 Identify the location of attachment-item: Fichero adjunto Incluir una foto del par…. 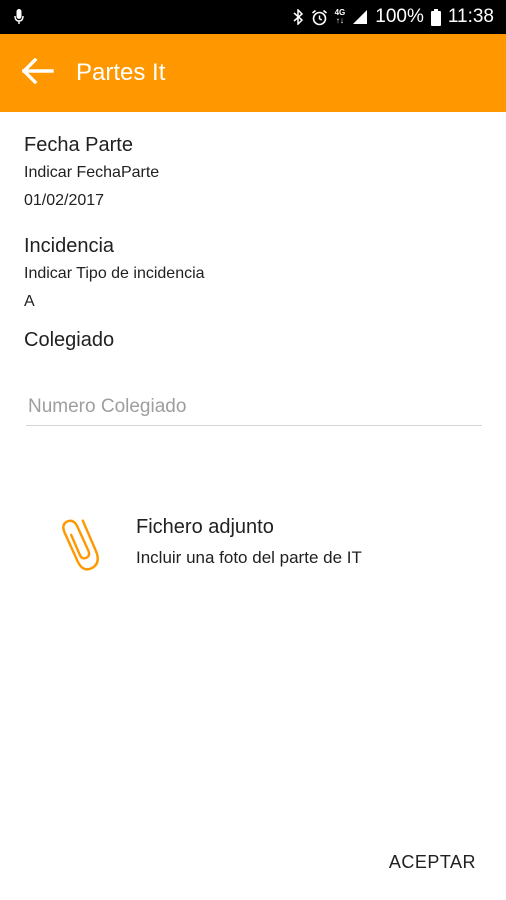
(253, 546).